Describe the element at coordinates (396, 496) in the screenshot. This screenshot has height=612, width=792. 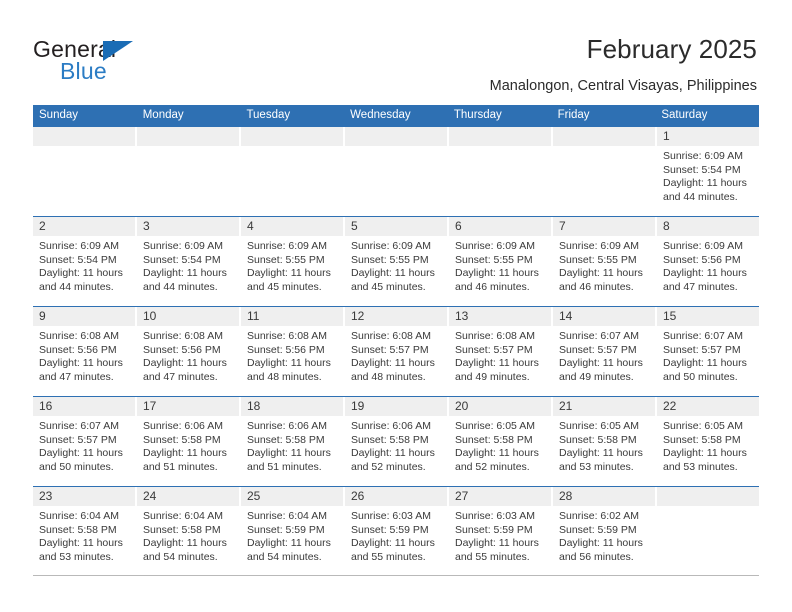
I see `day-number: 26` at that location.